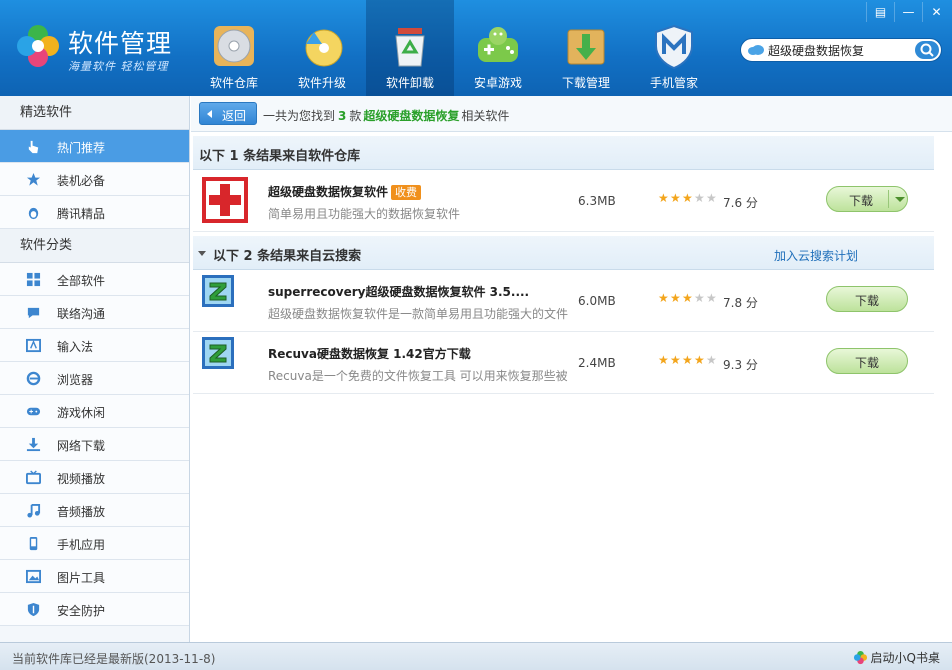  I want to click on summary-suffix: 相关软件, so click(485, 116).